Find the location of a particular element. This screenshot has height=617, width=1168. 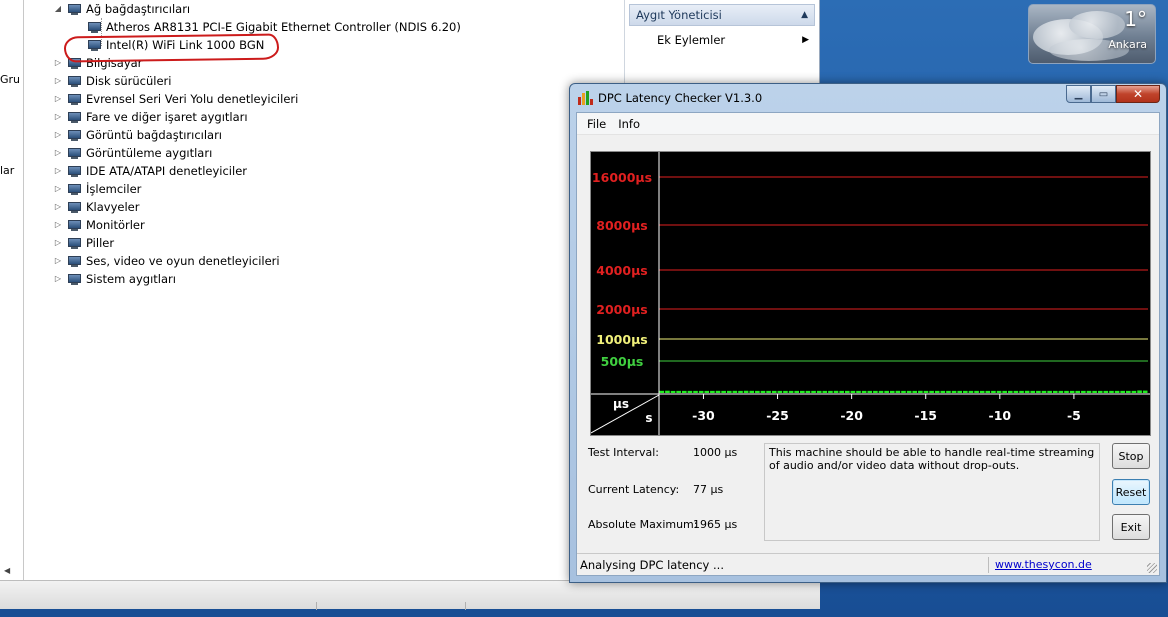

status-separator is located at coordinates (988, 565).